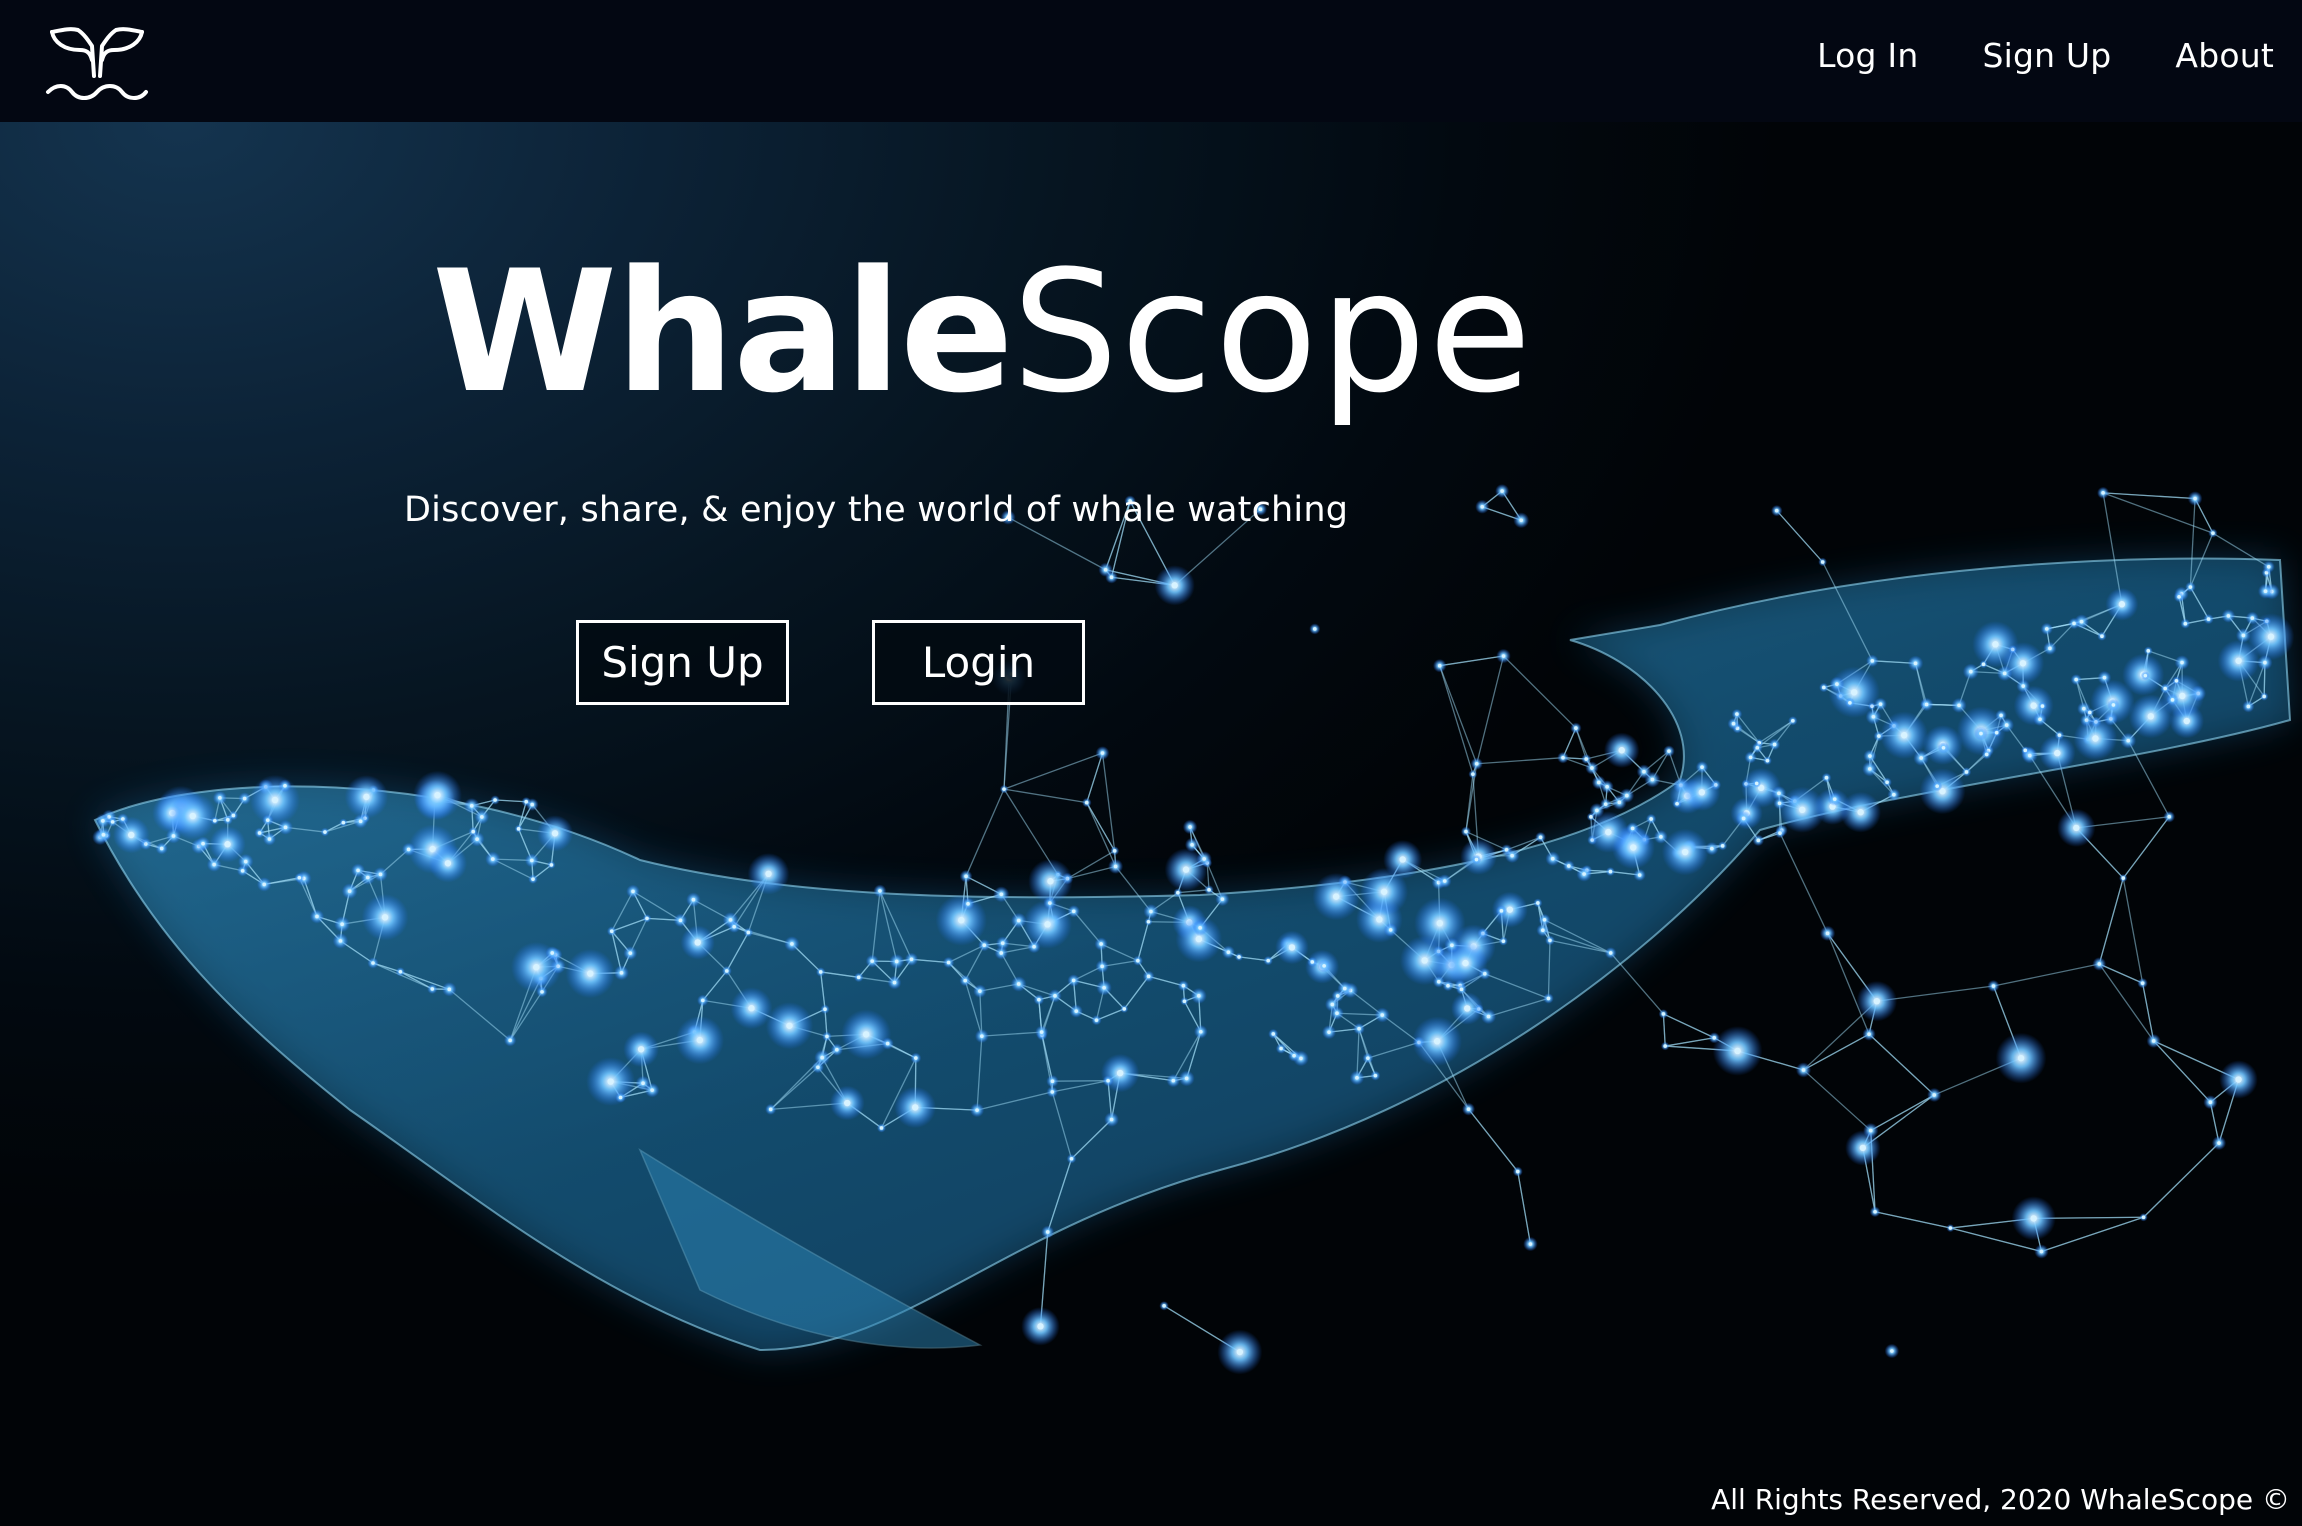 Image resolution: width=2302 pixels, height=1526 pixels. What do you see at coordinates (978, 662) in the screenshot?
I see `login-button: Login` at bounding box center [978, 662].